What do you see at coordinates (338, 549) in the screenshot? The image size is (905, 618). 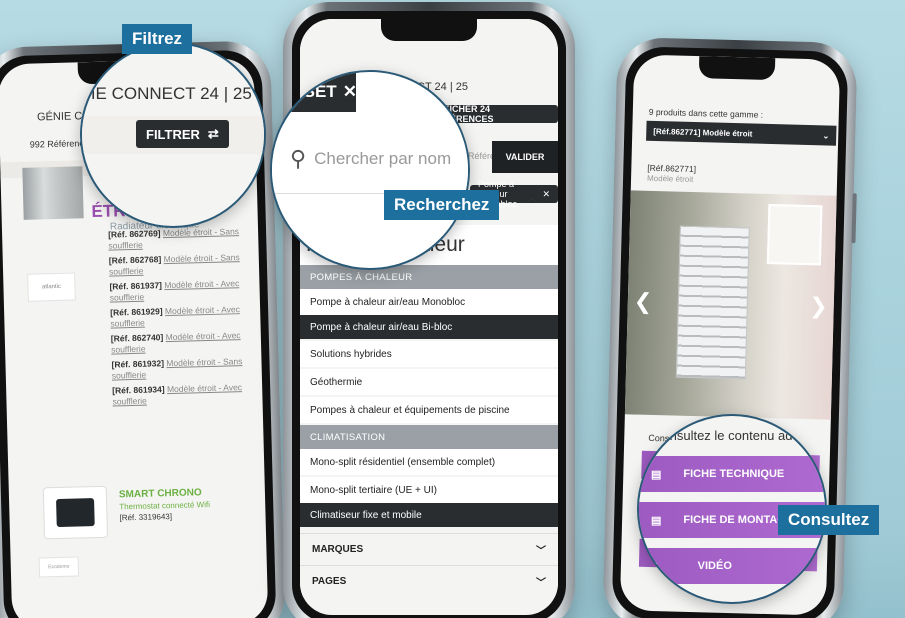 I see `accordion-label: MARQUES` at bounding box center [338, 549].